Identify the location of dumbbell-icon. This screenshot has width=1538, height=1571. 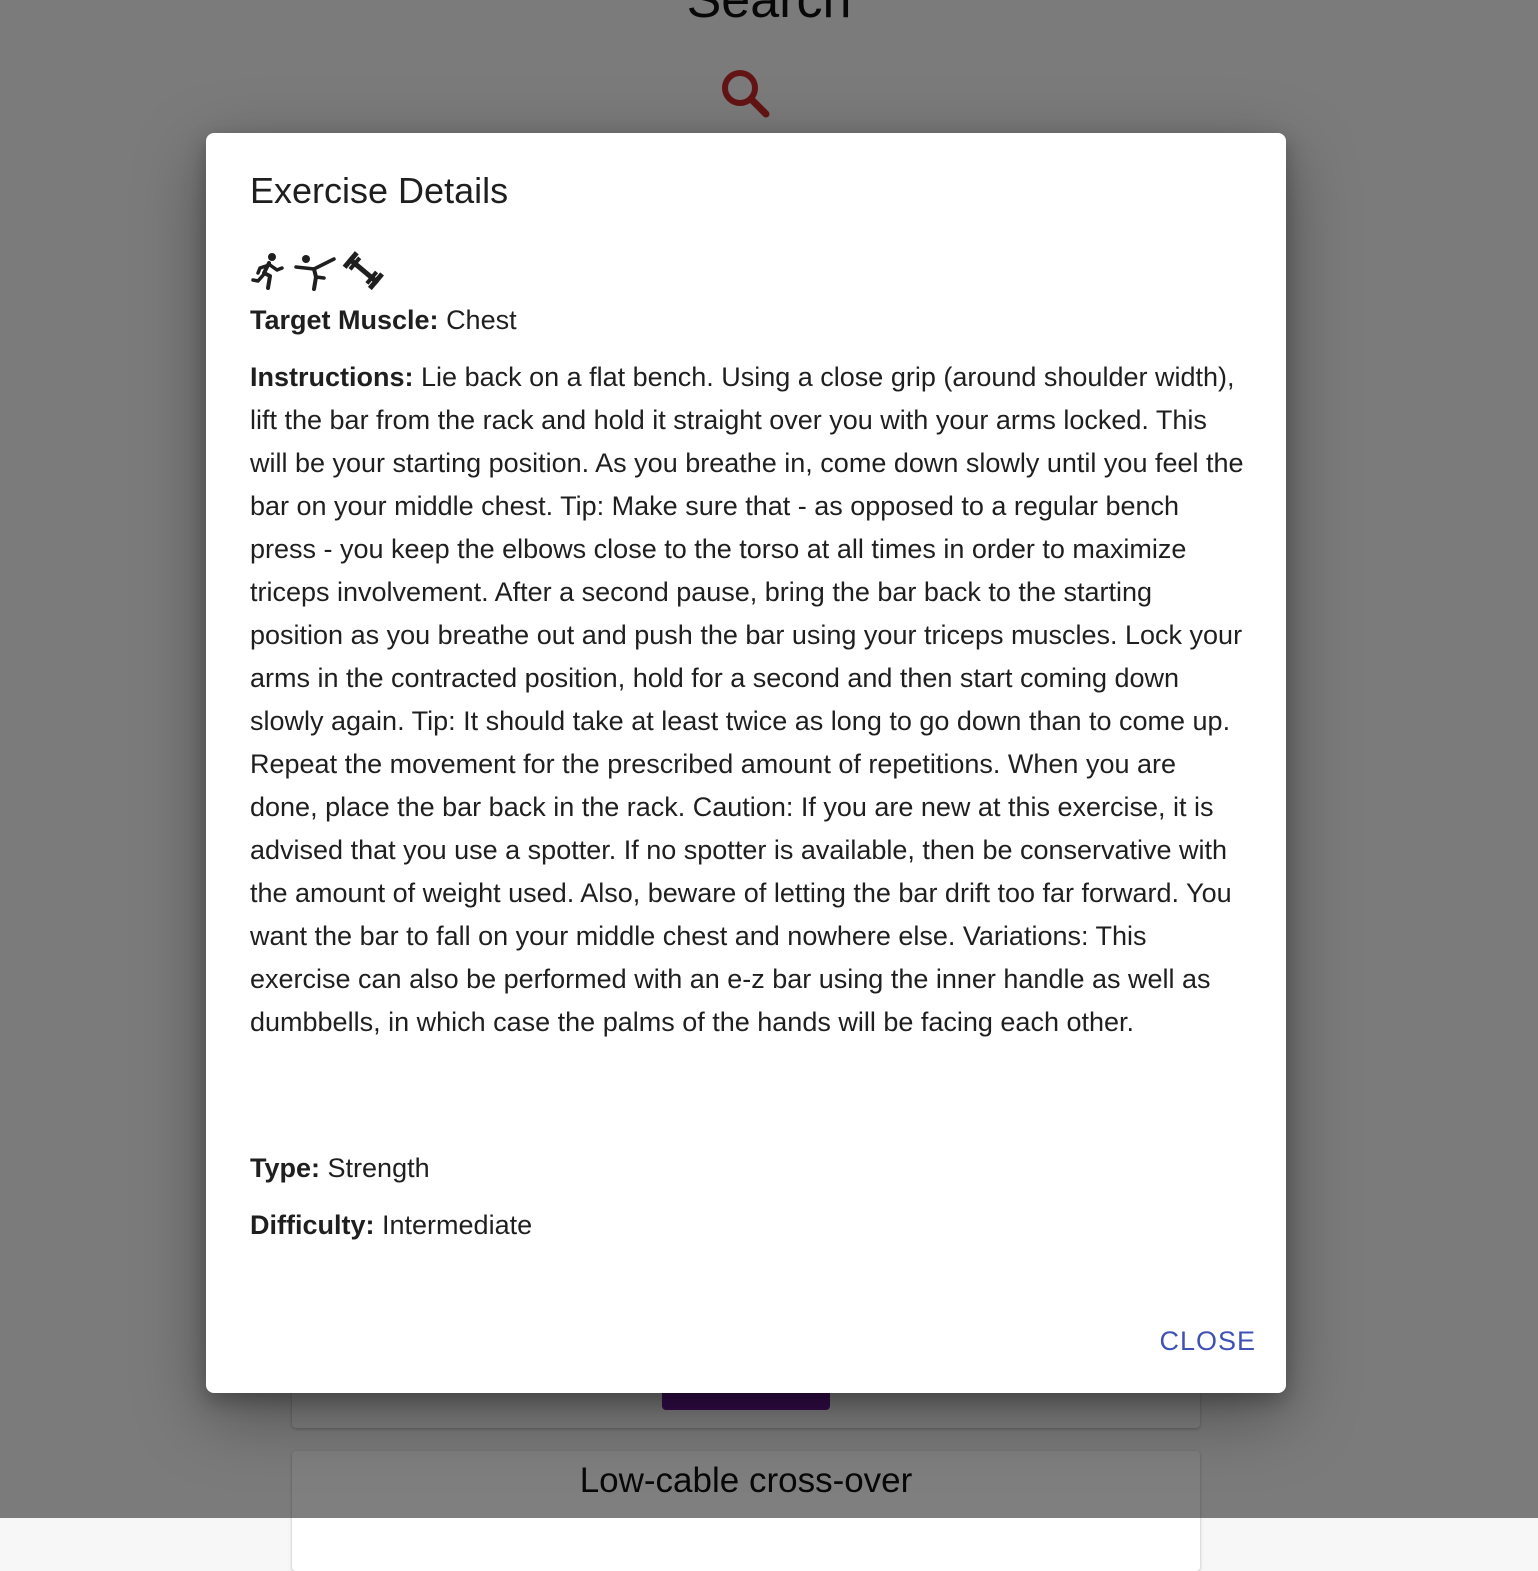
(363, 271).